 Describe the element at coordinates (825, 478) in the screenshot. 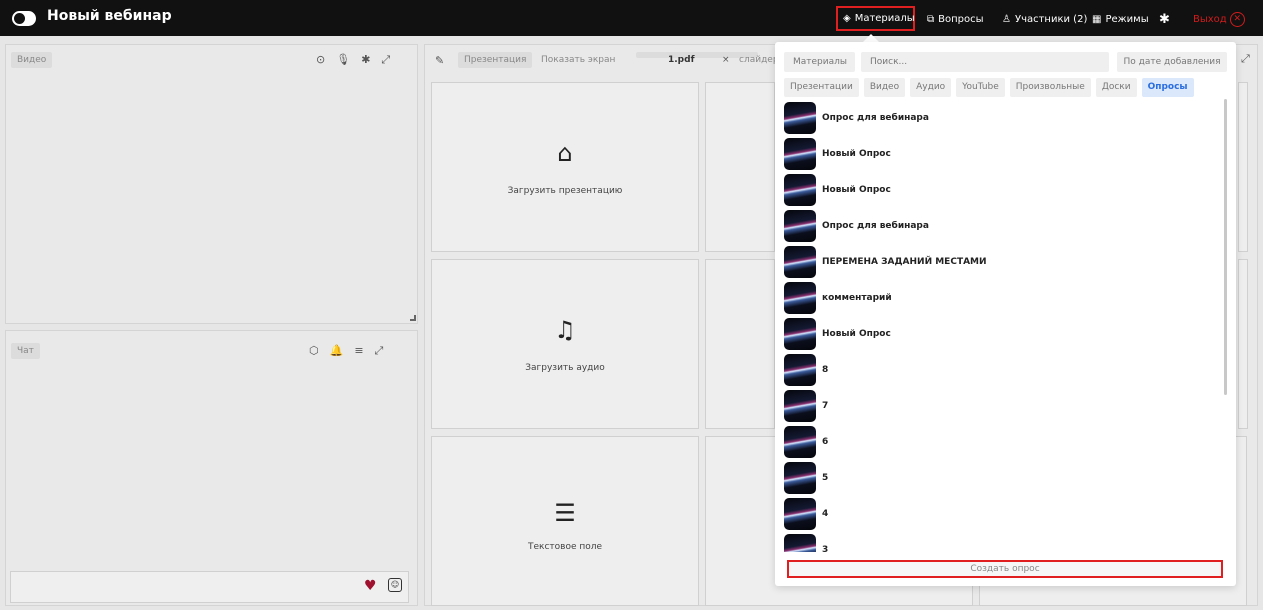

I see `poll-name: 5` at that location.